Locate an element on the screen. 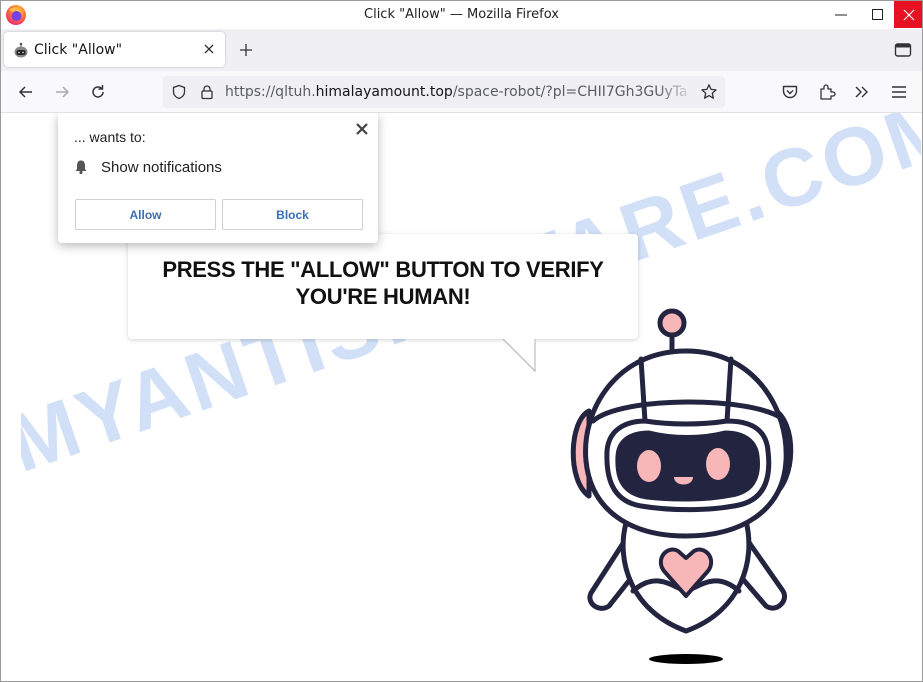 The width and height of the screenshot is (923, 682). hamburger-menu-icon is located at coordinates (899, 92).